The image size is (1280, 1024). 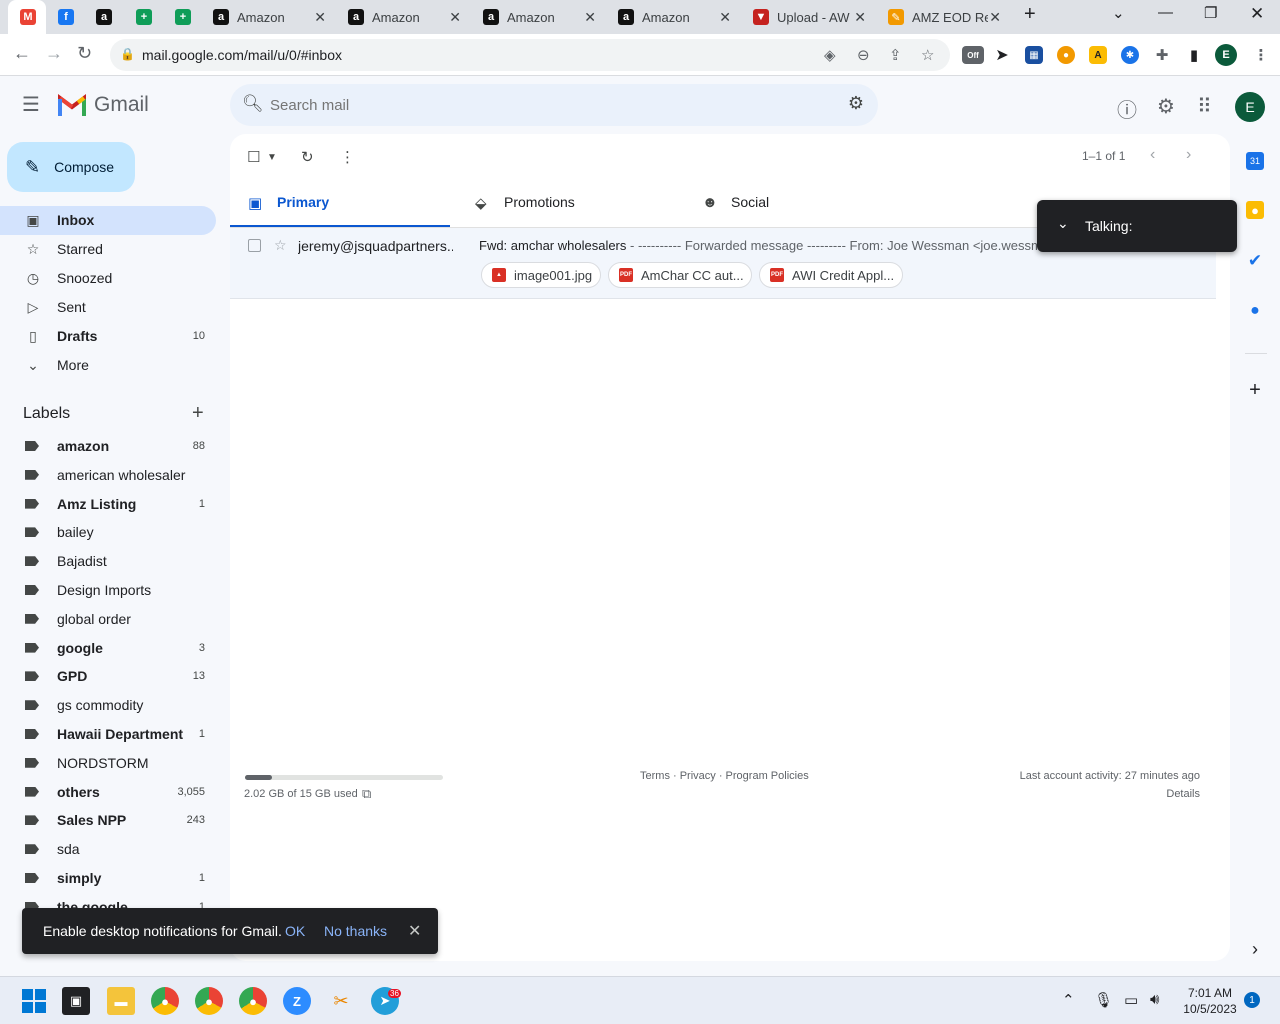 What do you see at coordinates (108, 590) in the screenshot?
I see `label-item: Design Imports` at bounding box center [108, 590].